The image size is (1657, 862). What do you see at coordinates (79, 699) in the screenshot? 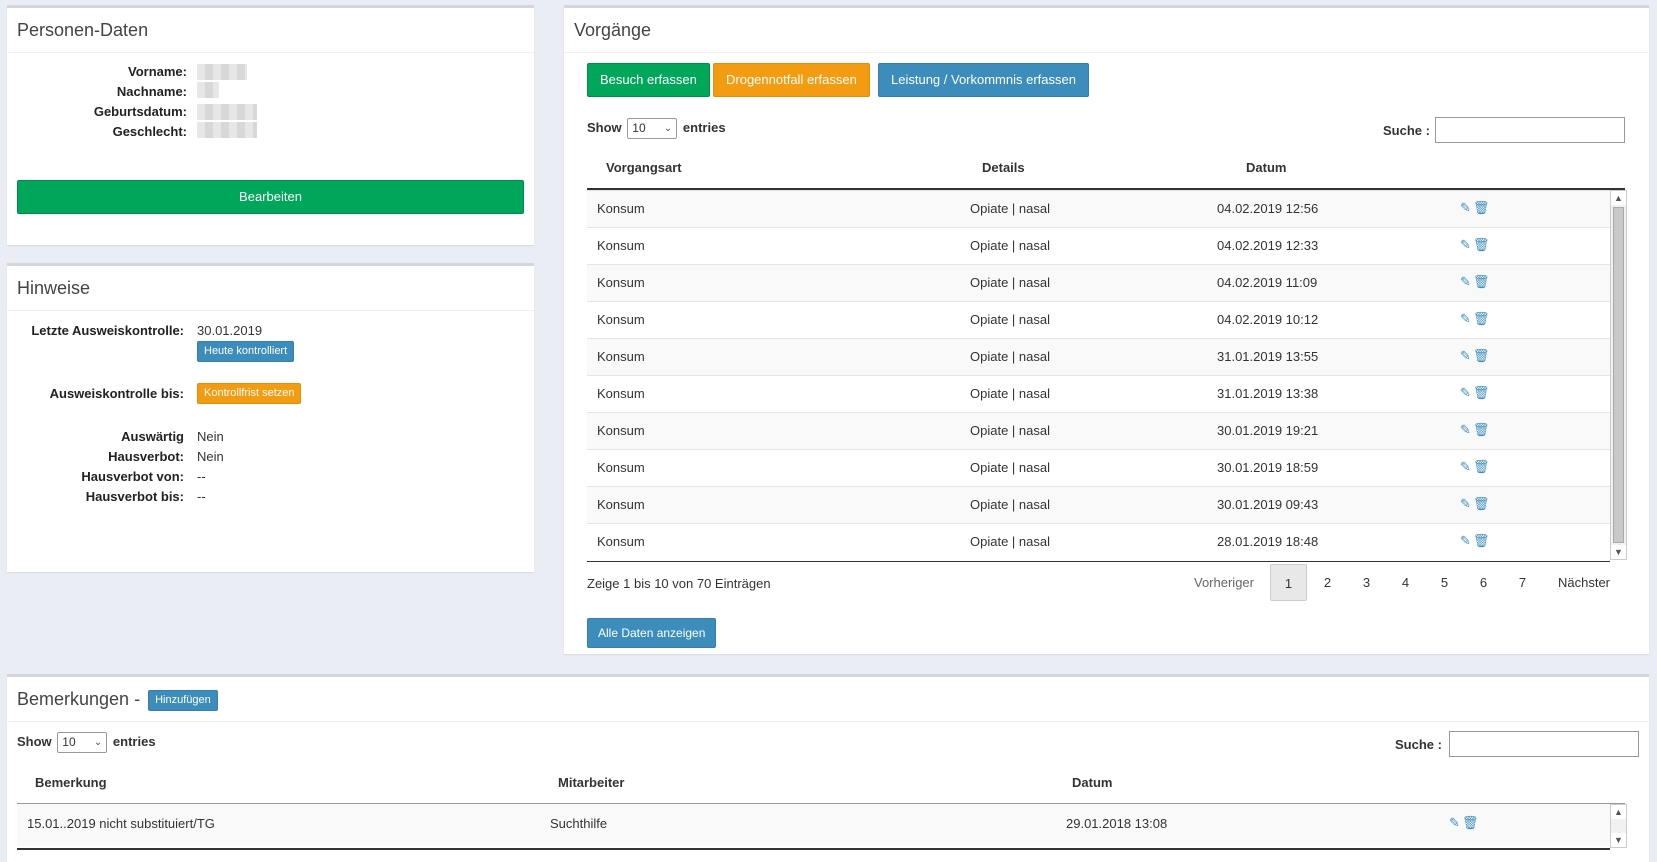
I see `bemerkungen-title: Bemerkungen -` at bounding box center [79, 699].